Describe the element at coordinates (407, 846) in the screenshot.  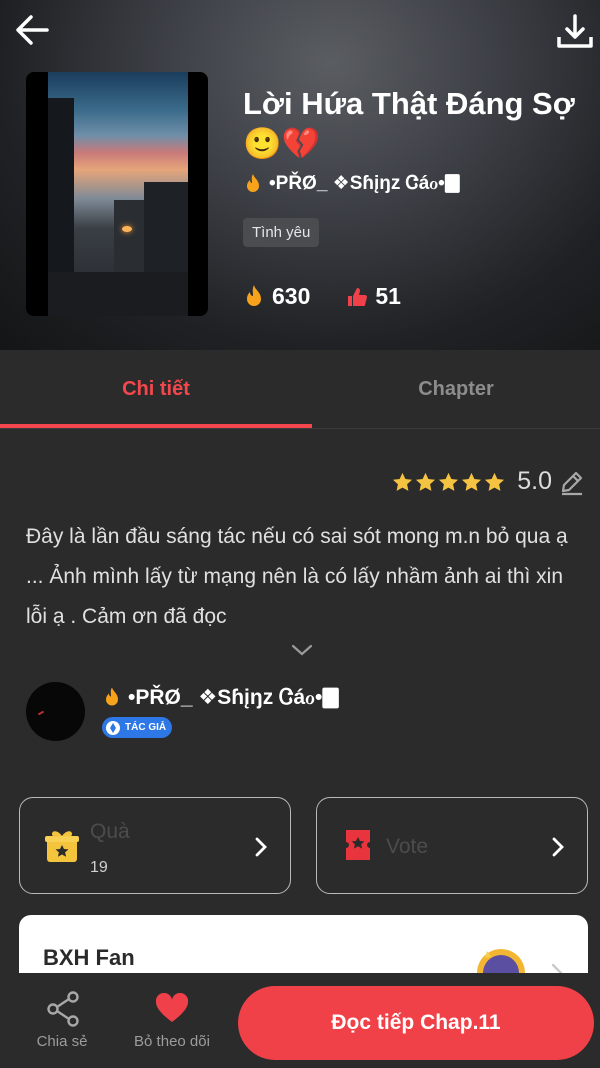
I see `vote-label: Vote` at that location.